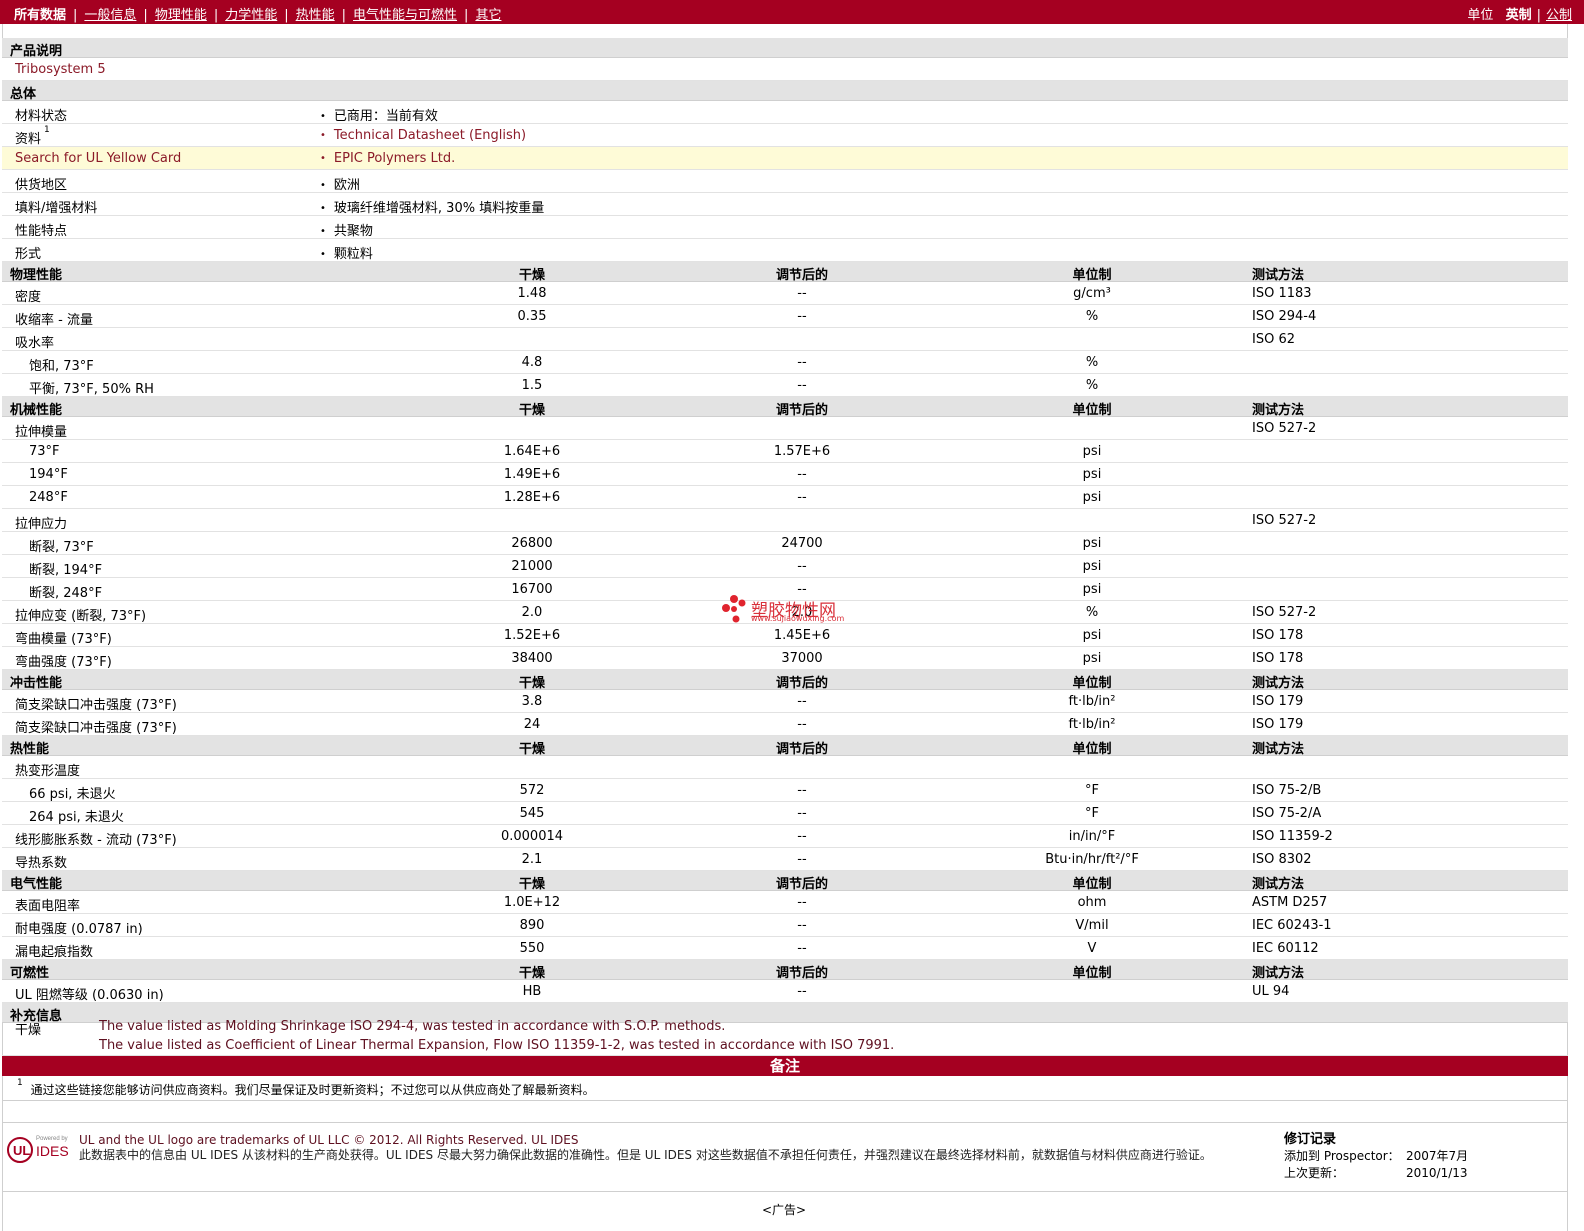  What do you see at coordinates (785, 1066) in the screenshot?
I see `remarks-header: 备注` at bounding box center [785, 1066].